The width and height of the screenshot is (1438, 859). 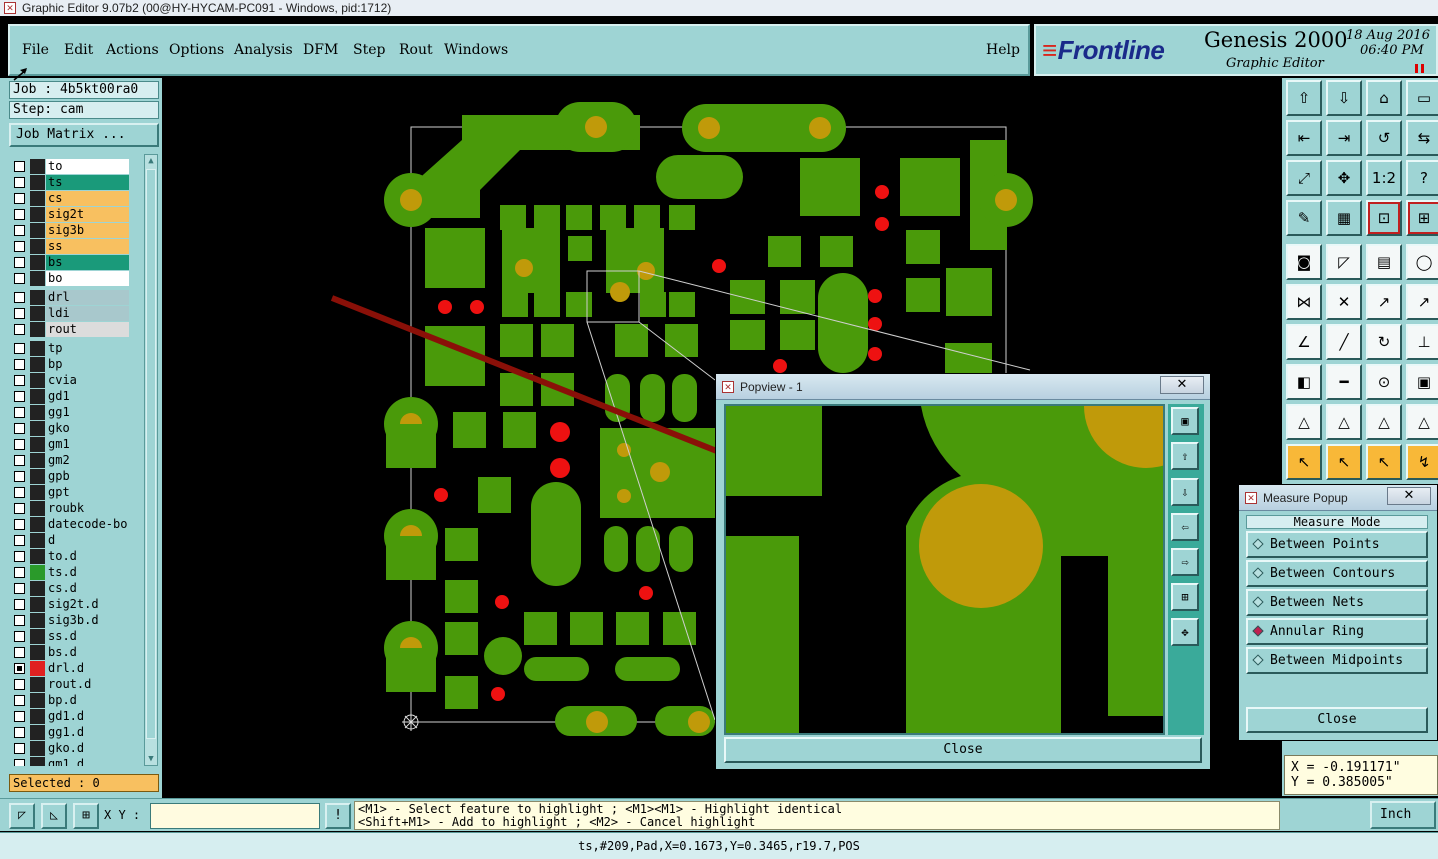 What do you see at coordinates (1185, 492) in the screenshot?
I see `popview-down-icon: ⇩` at bounding box center [1185, 492].